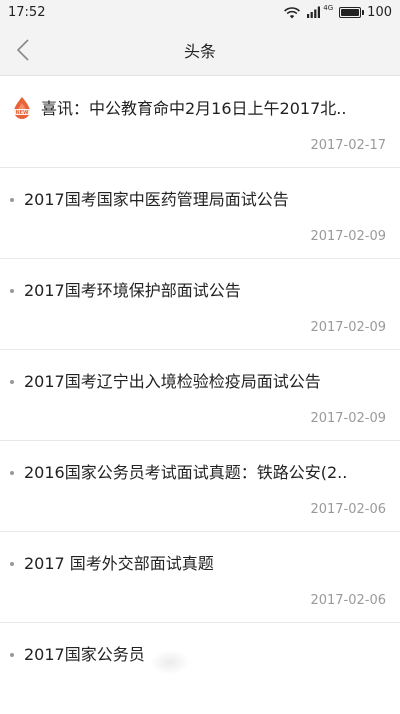 The width and height of the screenshot is (400, 714). What do you see at coordinates (172, 381) in the screenshot?
I see `news-title: 2017国考辽宁出入境检验检疫局面试公告` at bounding box center [172, 381].